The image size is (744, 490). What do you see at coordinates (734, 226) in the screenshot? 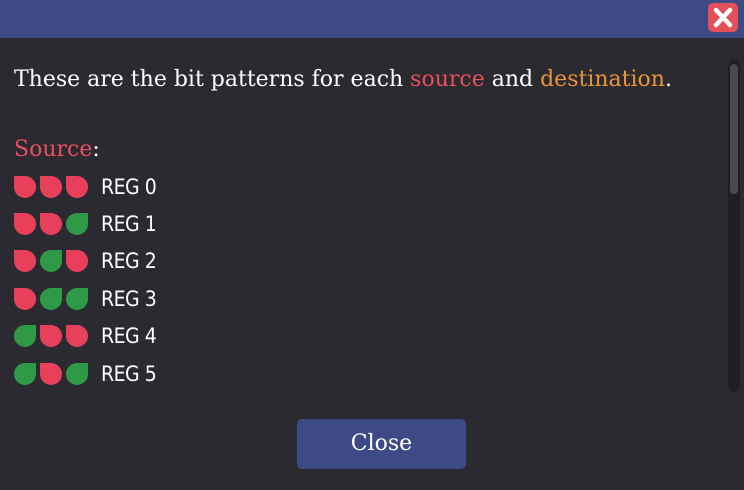
I see `vertical-scrollbar` at bounding box center [734, 226].